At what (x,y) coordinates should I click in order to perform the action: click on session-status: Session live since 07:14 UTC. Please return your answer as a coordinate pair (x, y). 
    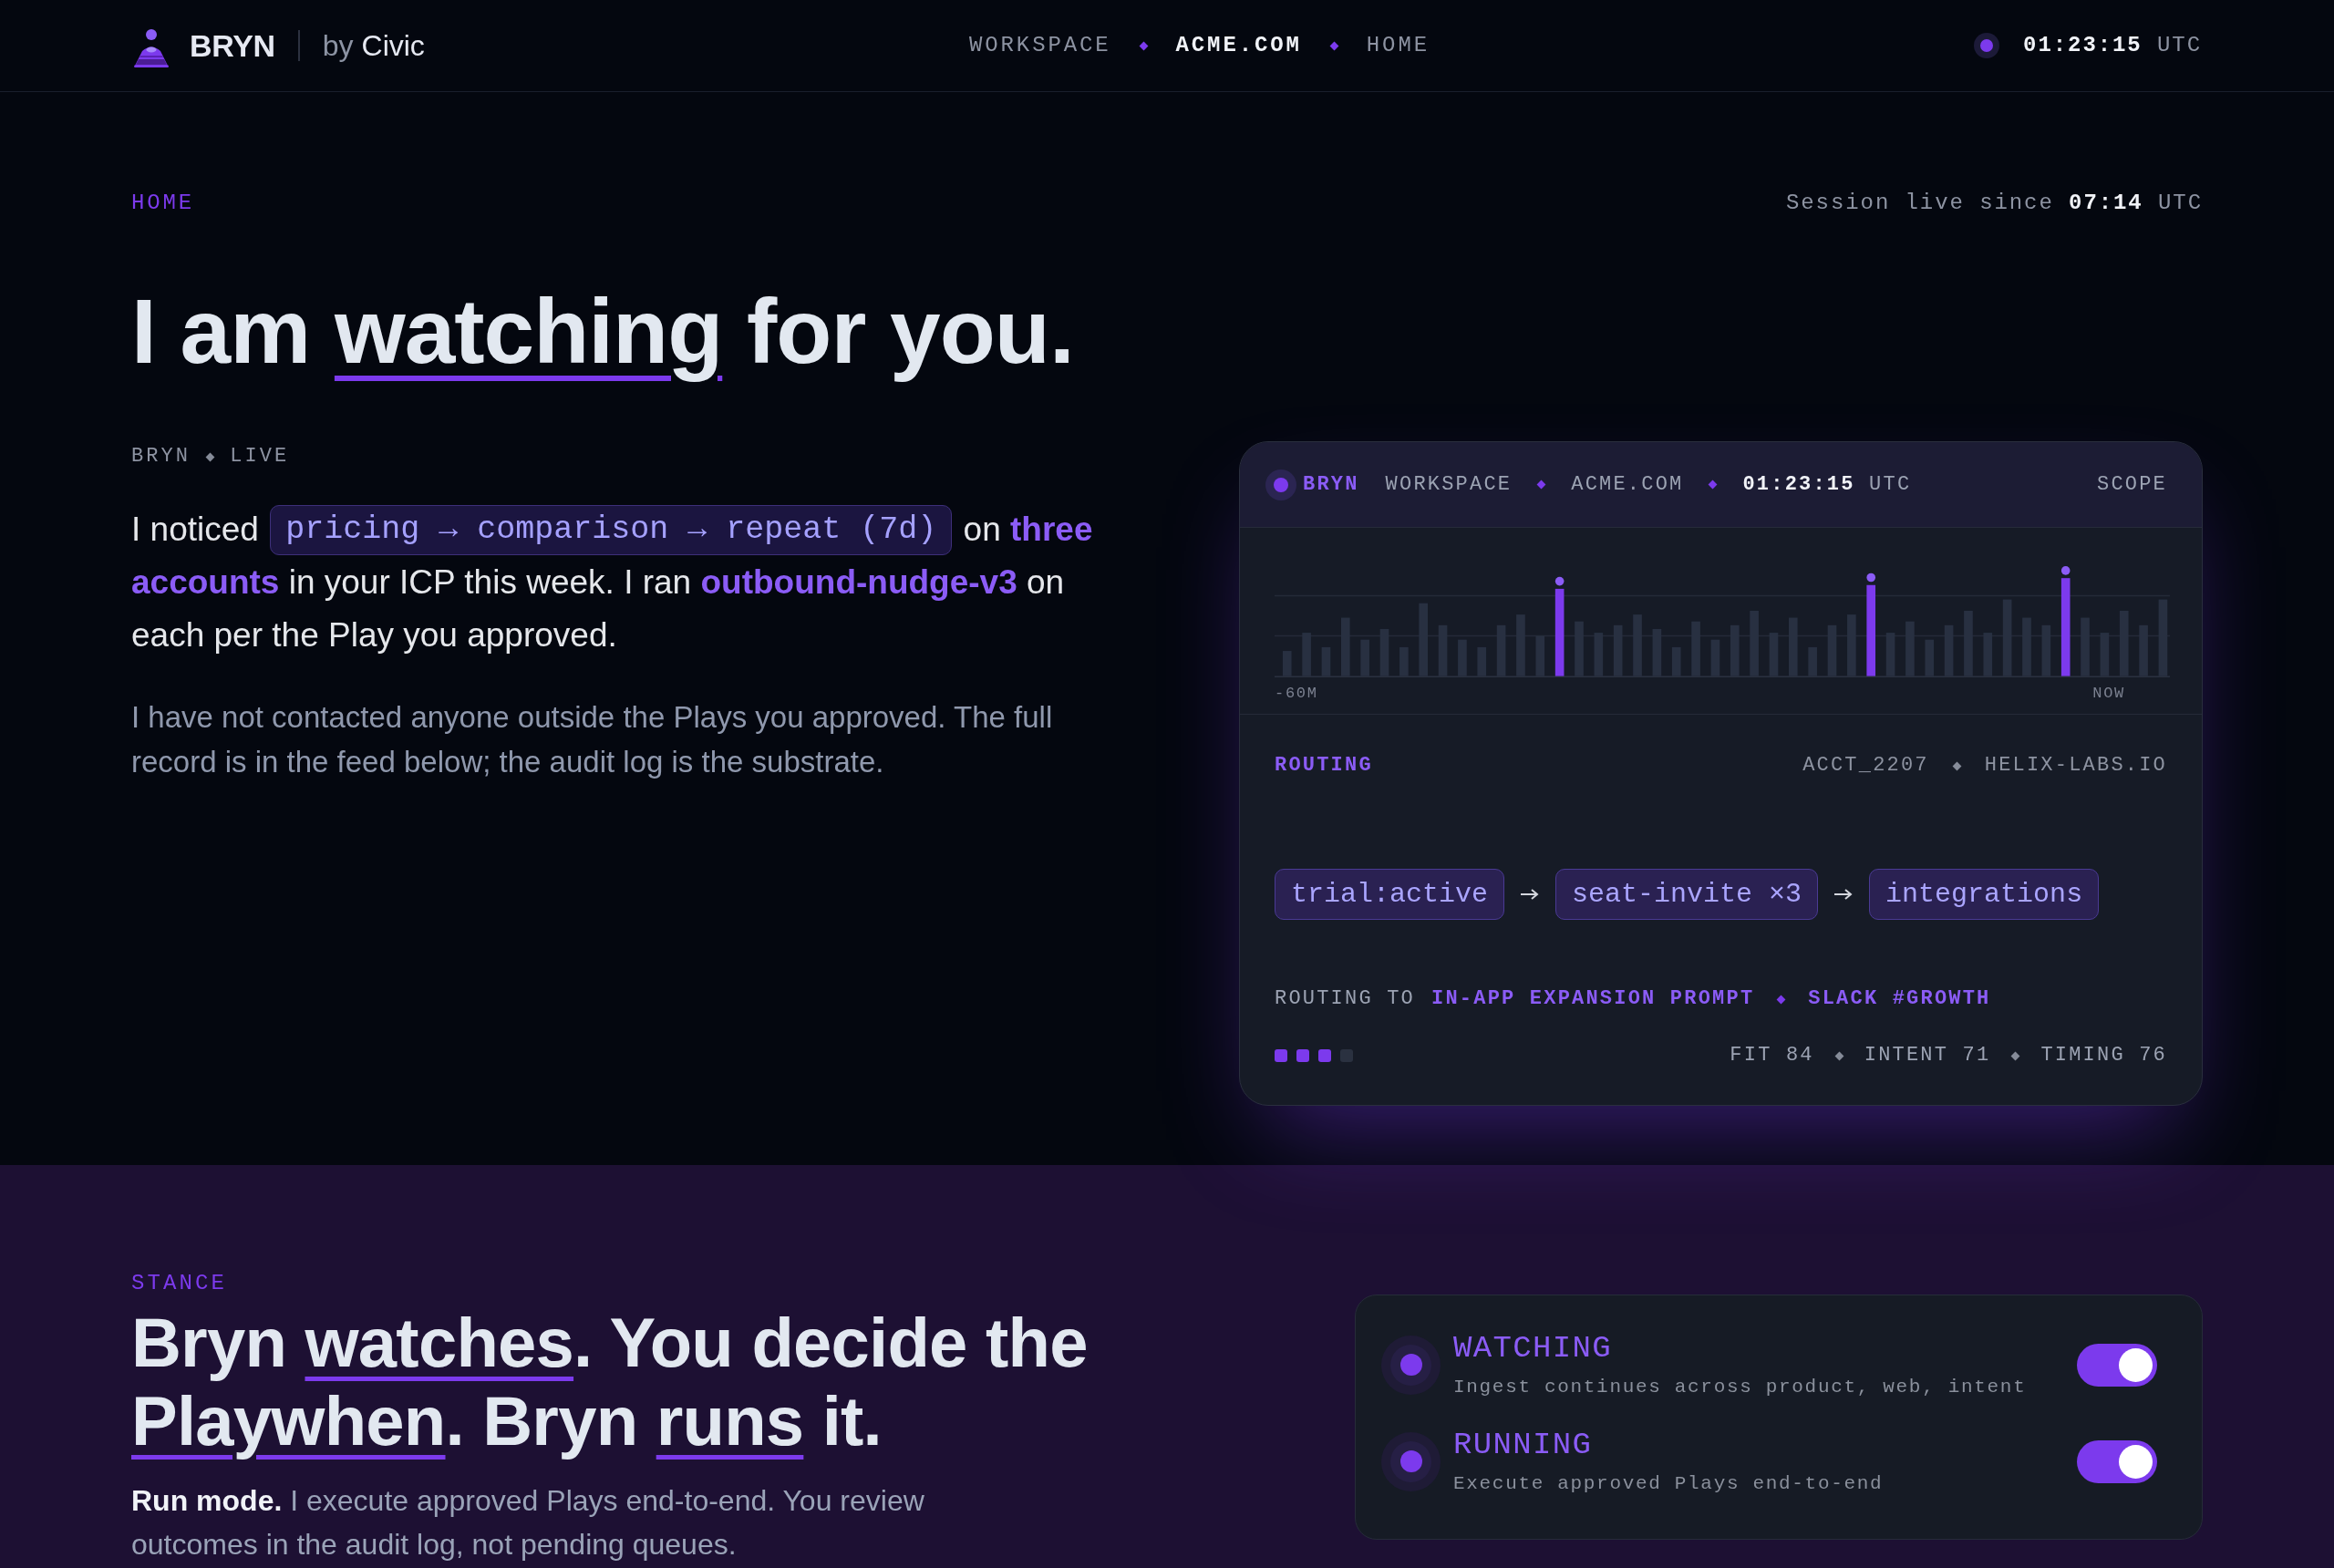
    Looking at the image, I should click on (1994, 203).